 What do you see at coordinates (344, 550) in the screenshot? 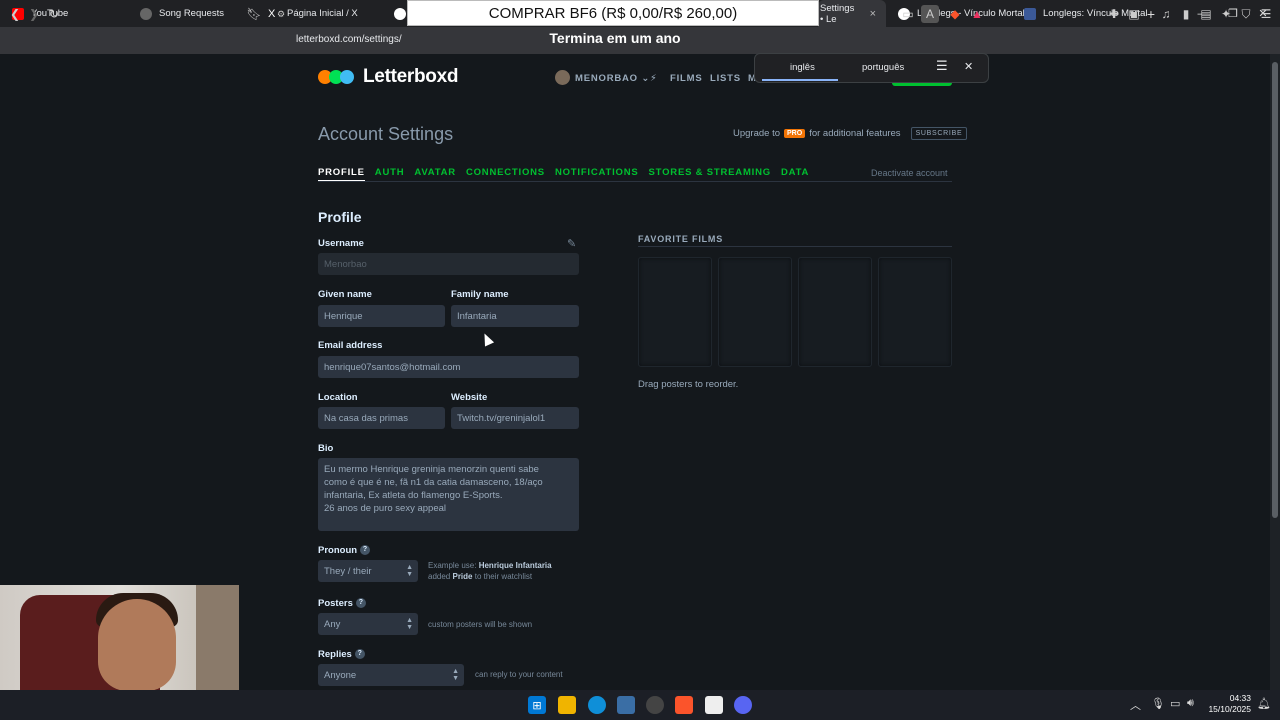
I see `pronoun-label: Pronoun?` at bounding box center [344, 550].